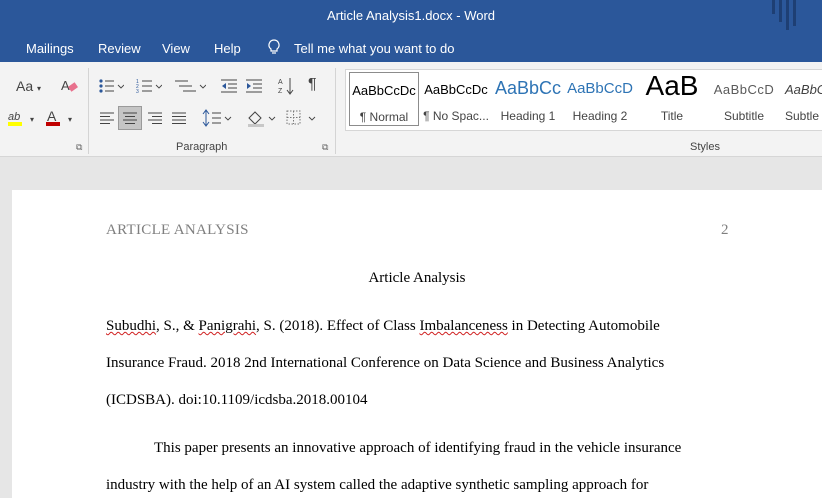 The image size is (822, 498). I want to click on style-subtitle: AaBbCcD Subtitle, so click(744, 99).